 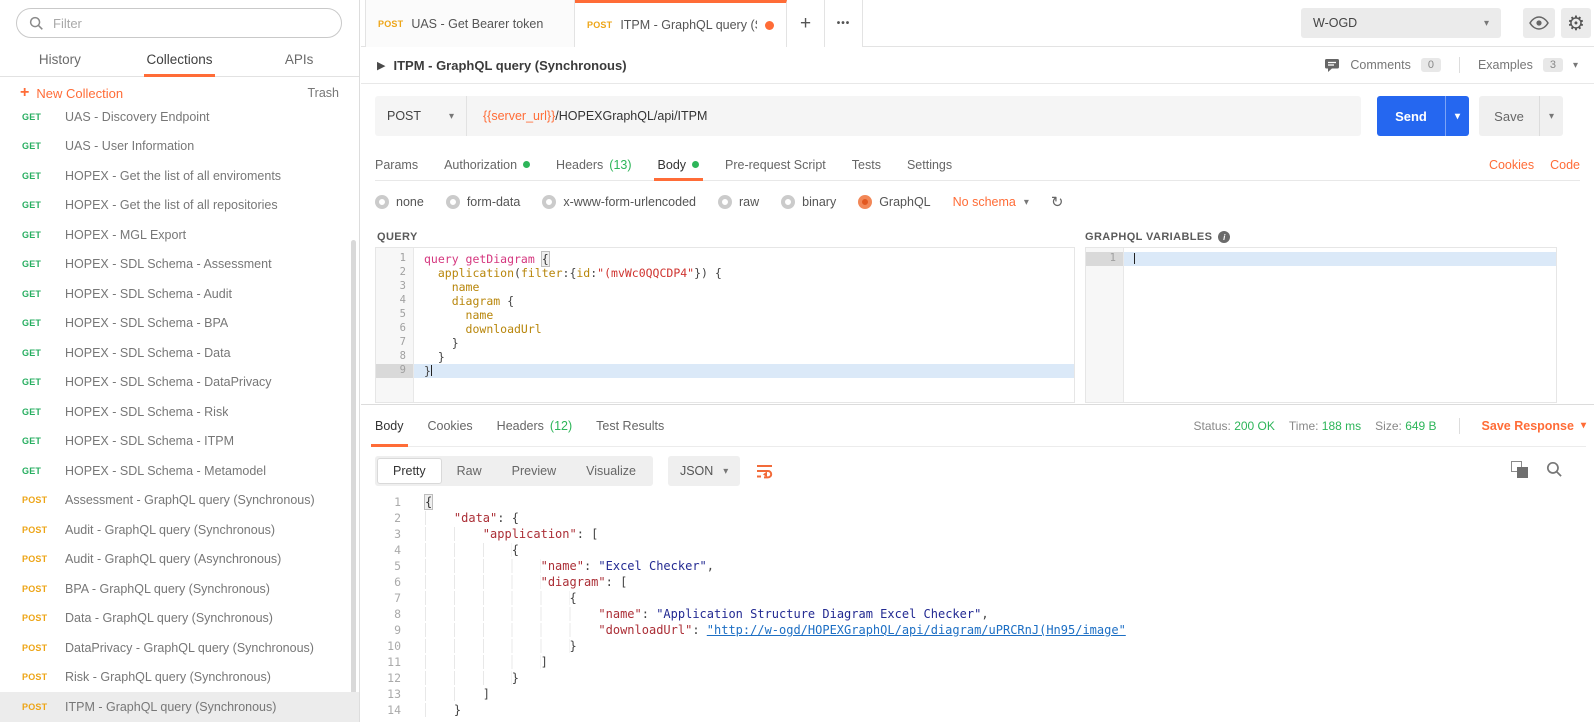 What do you see at coordinates (396, 164) in the screenshot?
I see `tab-params: Params` at bounding box center [396, 164].